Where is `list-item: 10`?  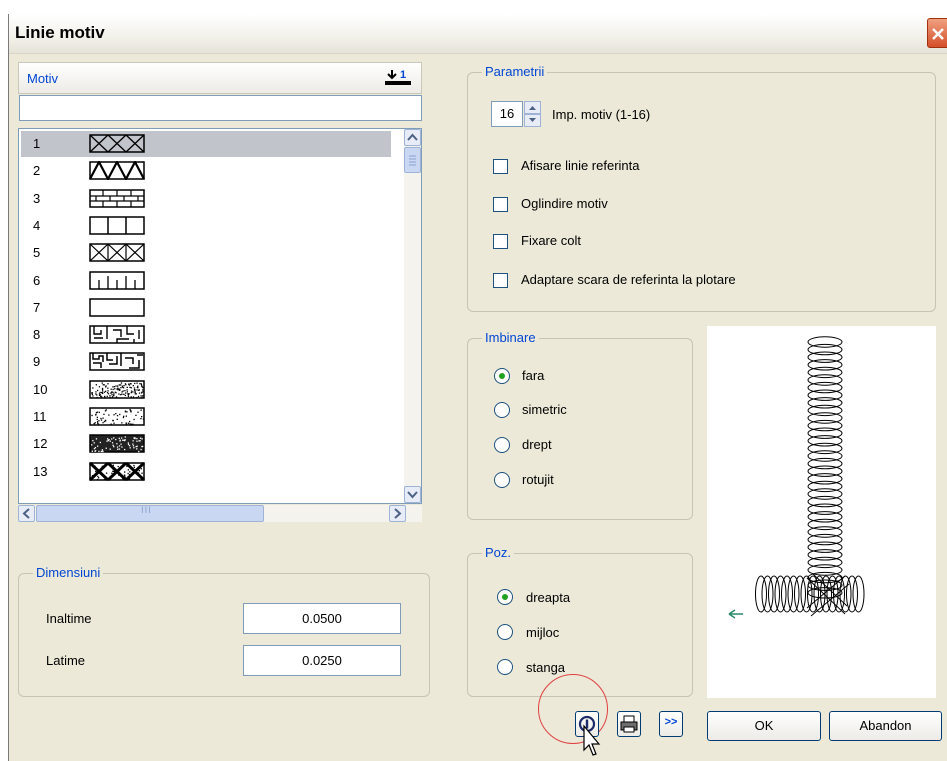
list-item: 10 is located at coordinates (206, 390).